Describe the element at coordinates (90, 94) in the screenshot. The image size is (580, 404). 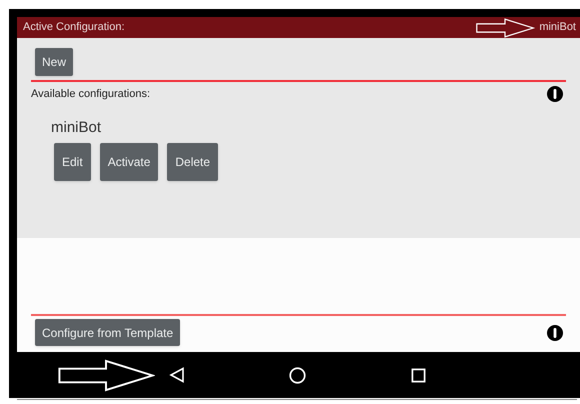
I see `available-label: Available configurations:` at that location.